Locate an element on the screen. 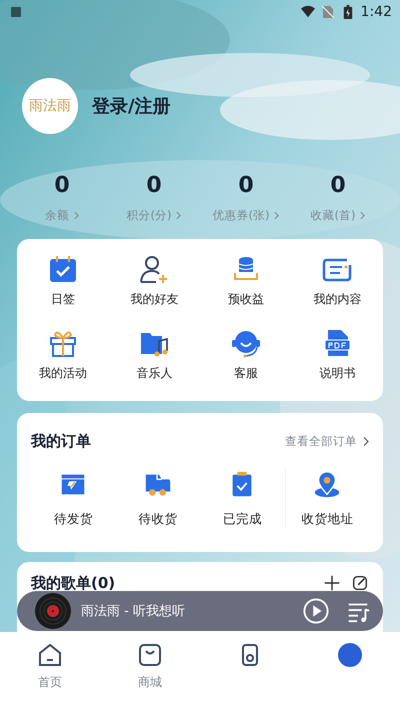 Image resolution: width=400 pixels, height=712 pixels. shortcut-label: 我的活动 is located at coordinates (62, 373).